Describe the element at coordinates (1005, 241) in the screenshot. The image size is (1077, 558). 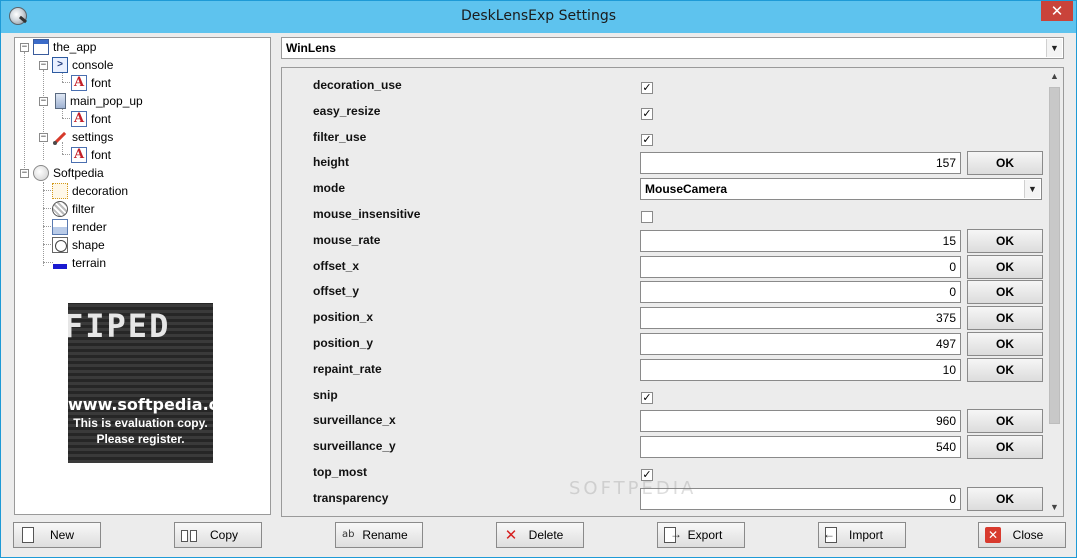
I see `mouse-rate-ok-button: OK` at that location.